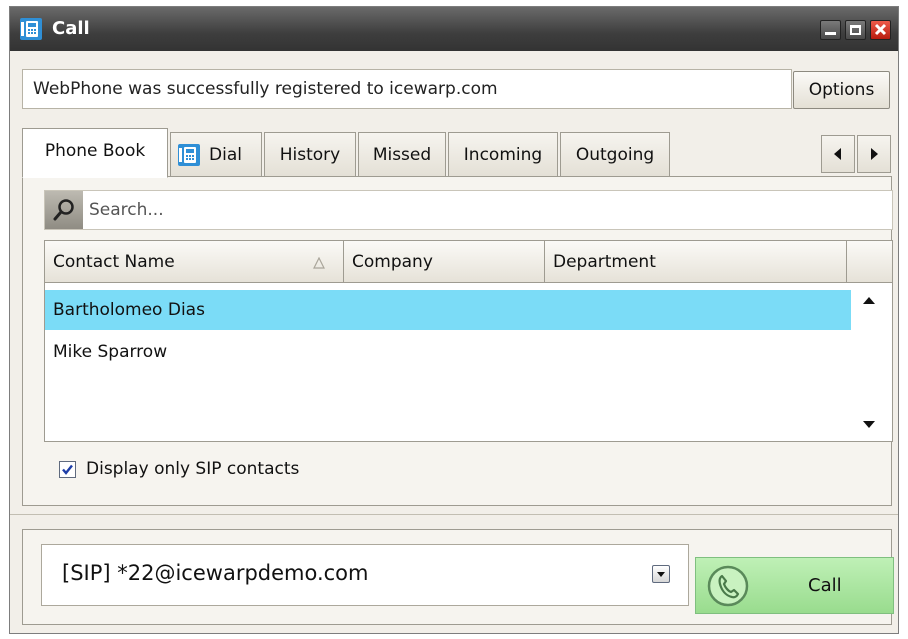 This screenshot has width=908, height=639. I want to click on call-button-label: Call, so click(825, 585).